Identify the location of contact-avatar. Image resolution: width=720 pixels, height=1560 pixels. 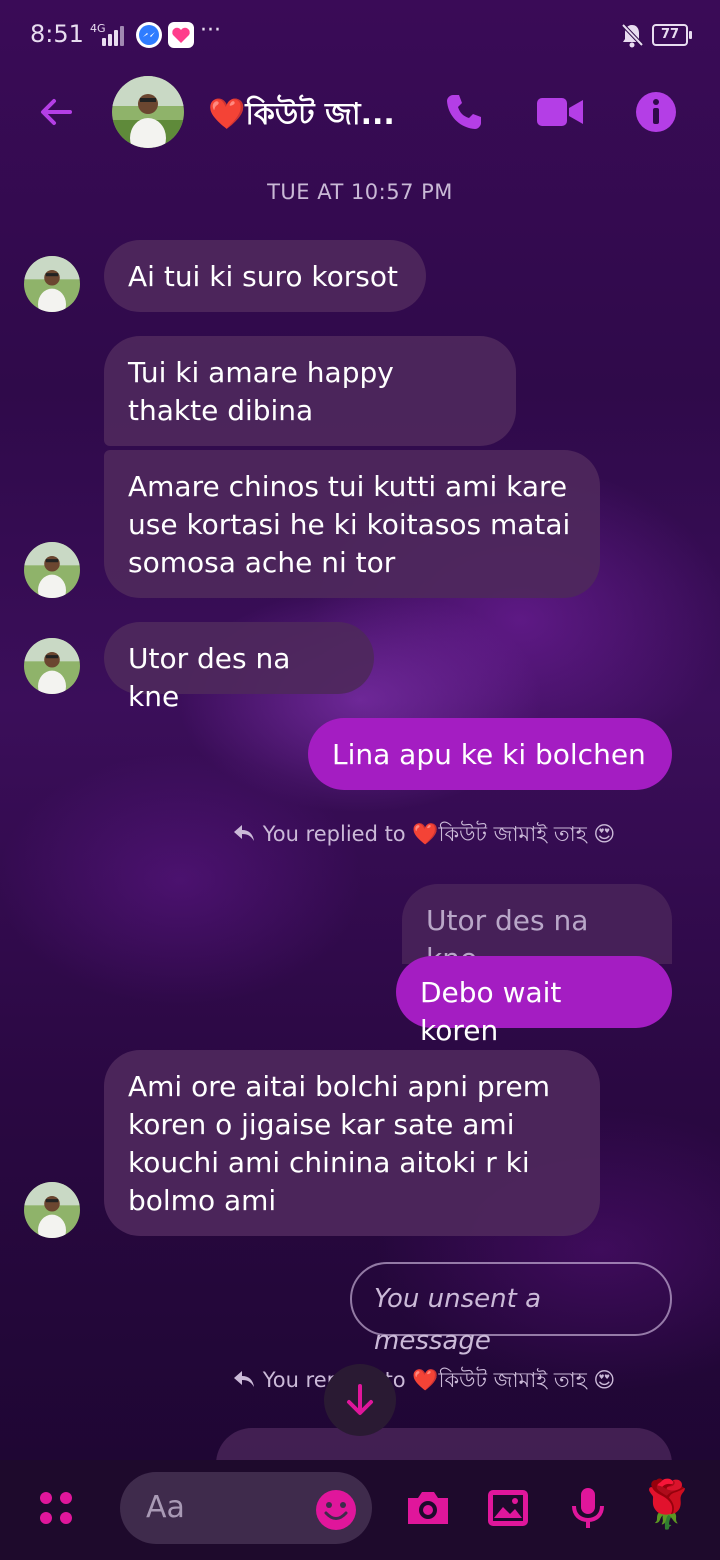
(148, 112).